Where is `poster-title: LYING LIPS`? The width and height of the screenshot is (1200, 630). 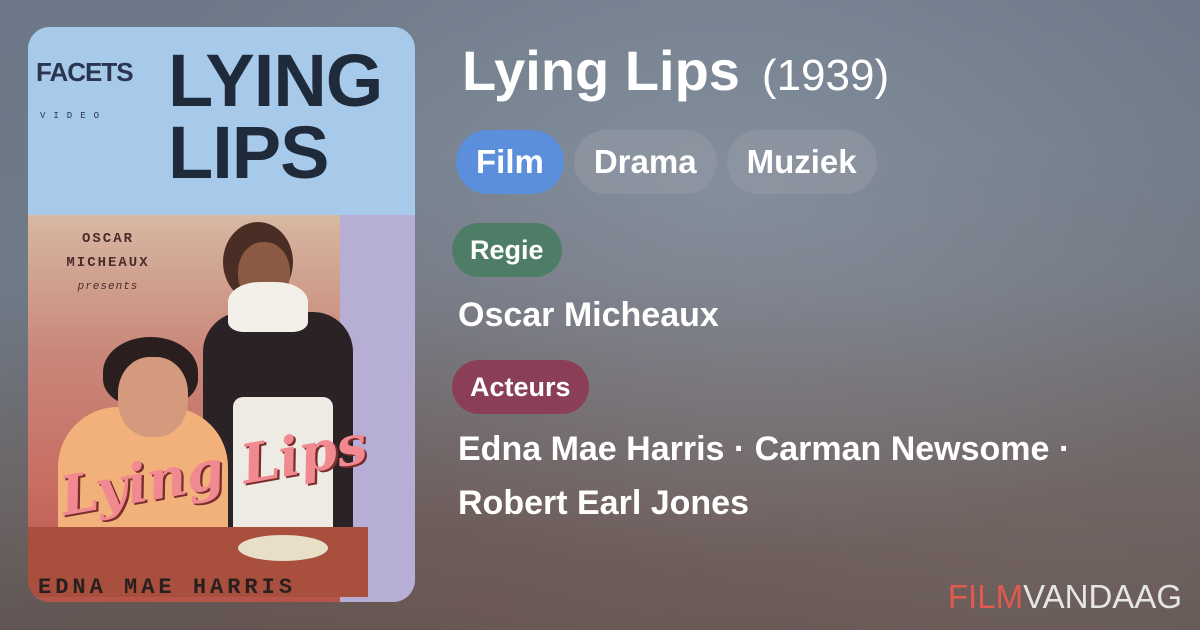
poster-title: LYING LIPS is located at coordinates (275, 116).